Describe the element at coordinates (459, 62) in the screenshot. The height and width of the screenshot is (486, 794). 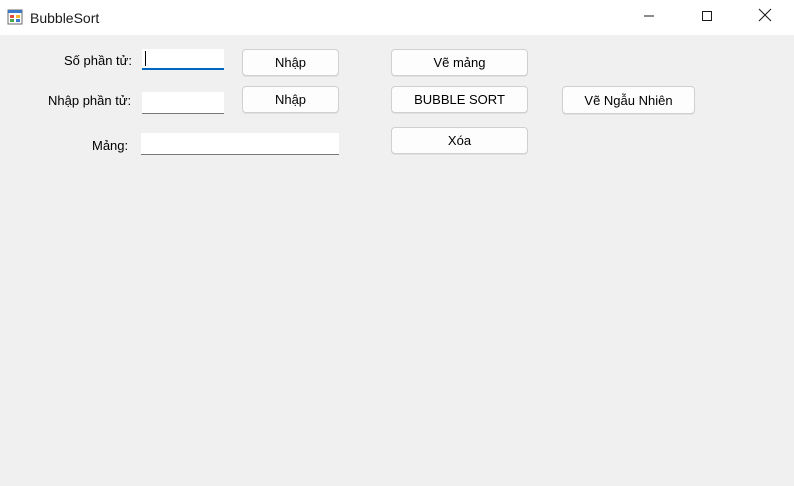
I see `ve-mang-button: Vẽ mảng` at that location.